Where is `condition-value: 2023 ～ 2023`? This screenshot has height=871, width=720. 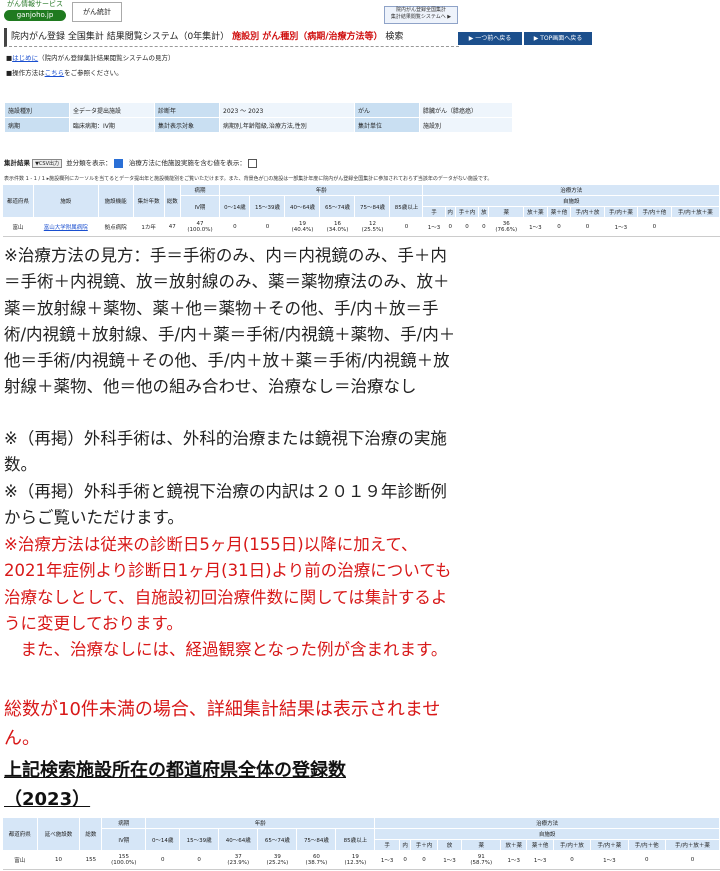
condition-value: 2023 ～ 2023 is located at coordinates (287, 110).